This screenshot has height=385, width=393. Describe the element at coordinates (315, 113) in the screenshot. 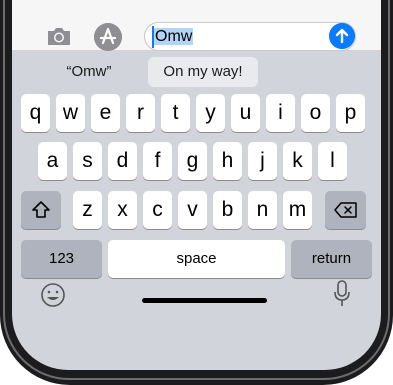

I see `key-o: o` at that location.